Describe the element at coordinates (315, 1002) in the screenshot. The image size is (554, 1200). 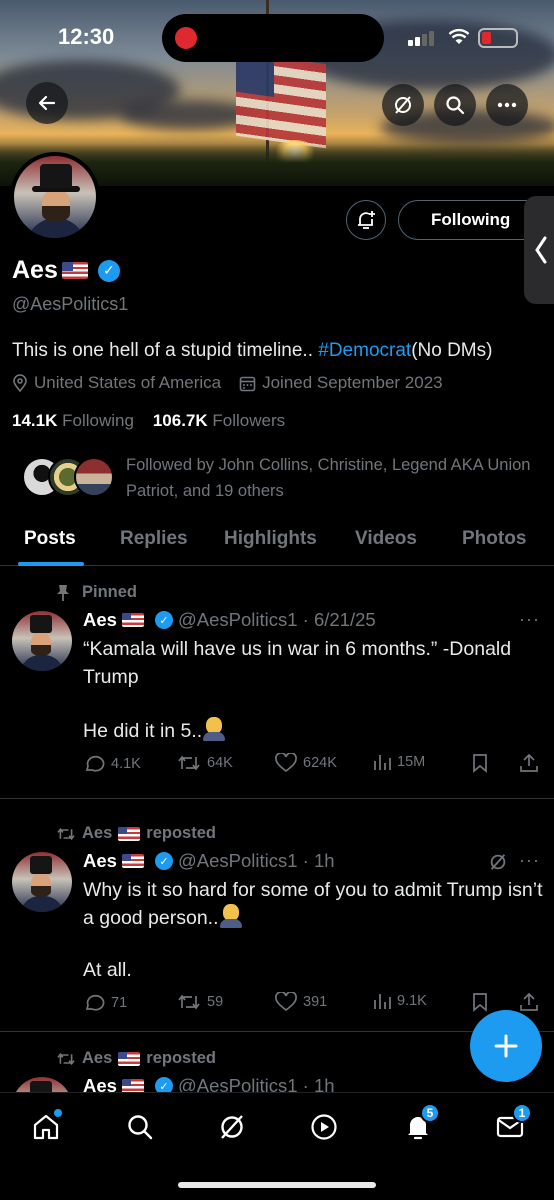
I see `like-count: 391` at that location.